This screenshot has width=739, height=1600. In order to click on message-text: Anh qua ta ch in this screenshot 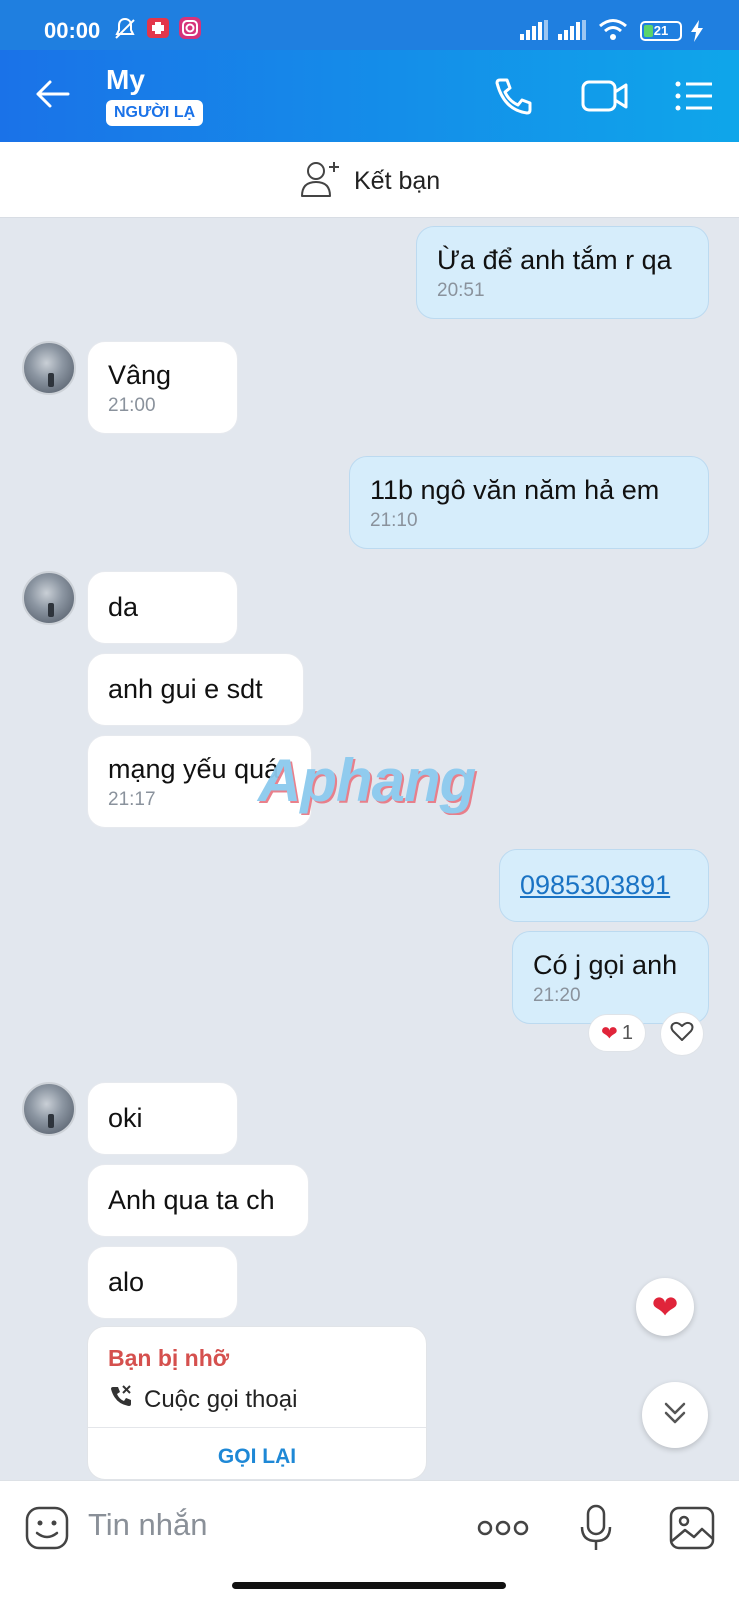, I will do `click(191, 1200)`.